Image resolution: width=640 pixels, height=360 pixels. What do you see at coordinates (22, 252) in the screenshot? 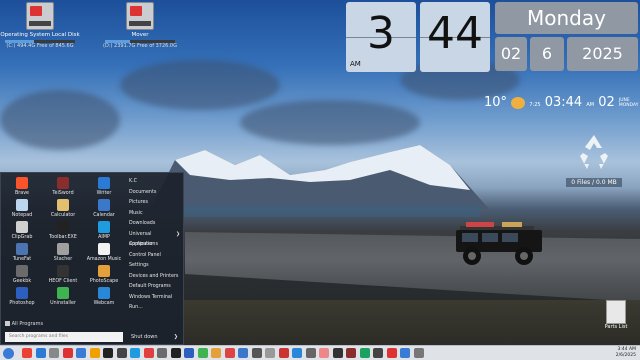
I see `start-app-tunefat: TuneFat` at bounding box center [22, 252].